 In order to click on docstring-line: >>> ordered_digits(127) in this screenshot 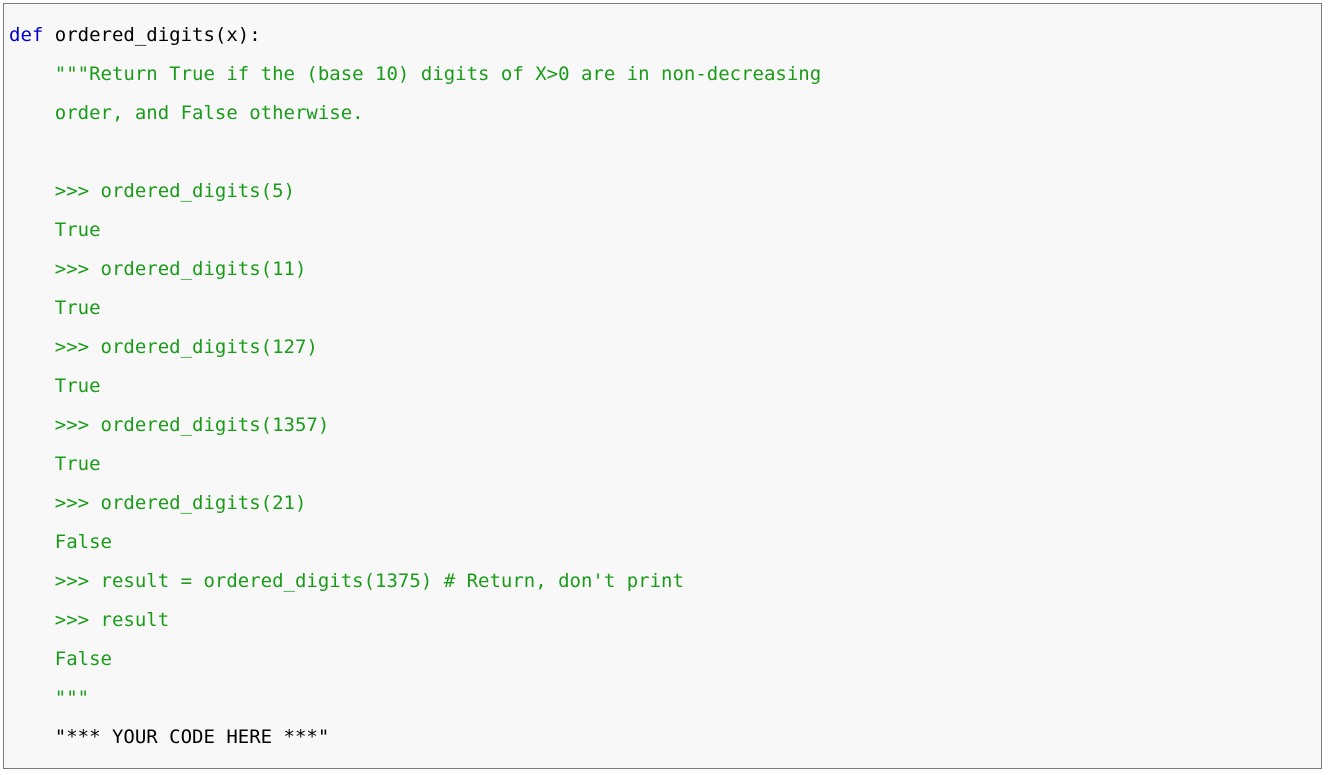, I will do `click(415, 347)`.